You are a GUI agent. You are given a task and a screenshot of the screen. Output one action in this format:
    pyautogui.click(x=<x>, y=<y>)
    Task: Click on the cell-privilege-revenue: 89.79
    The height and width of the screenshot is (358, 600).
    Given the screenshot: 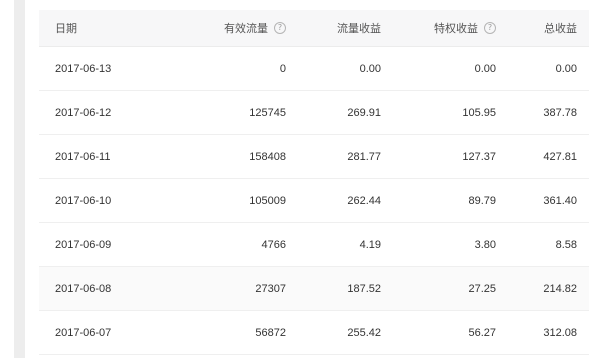 What is the action you would take?
    pyautogui.click(x=482, y=200)
    